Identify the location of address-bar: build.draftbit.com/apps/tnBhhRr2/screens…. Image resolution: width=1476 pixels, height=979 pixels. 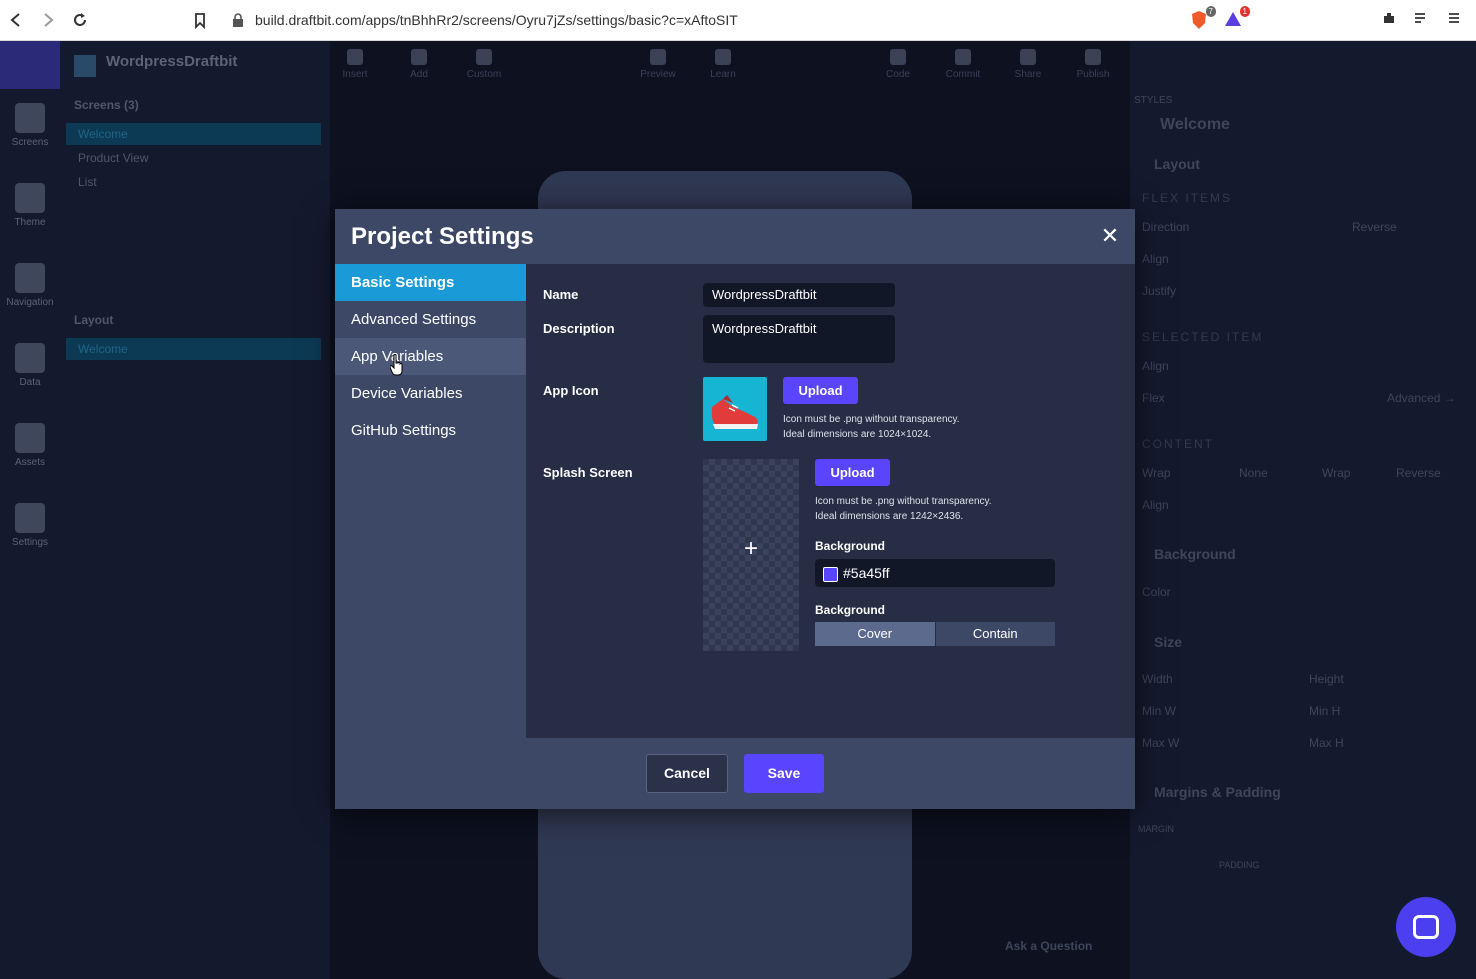
(496, 20).